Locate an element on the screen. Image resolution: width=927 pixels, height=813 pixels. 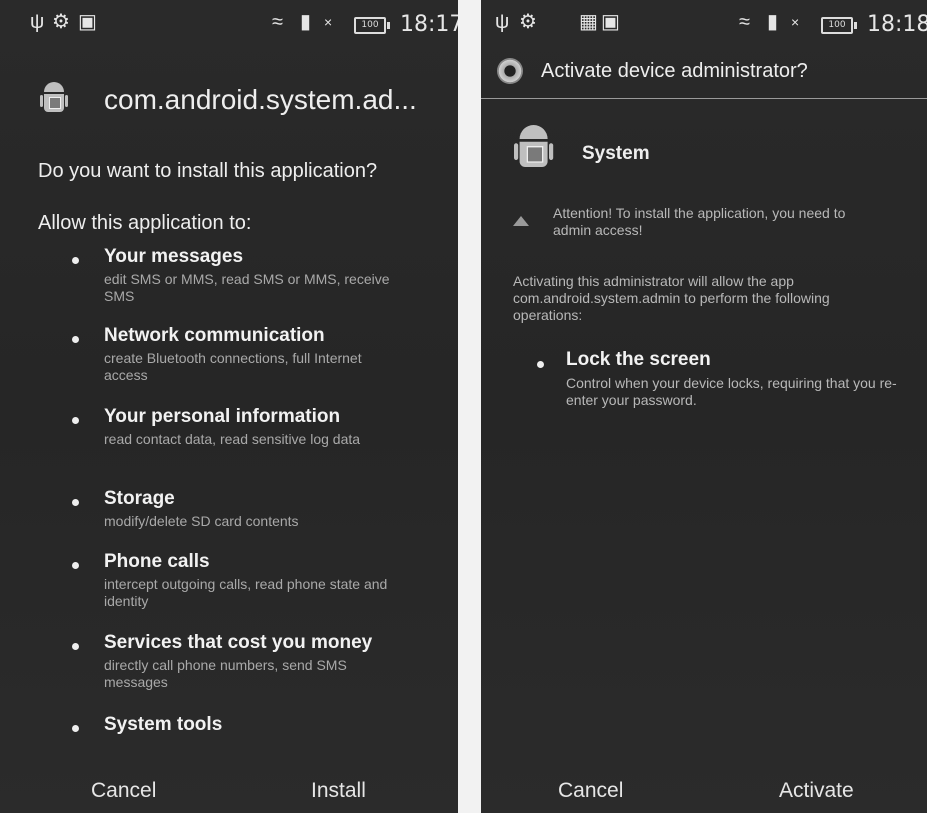
status-bar: ψ ⚙ ▦ ▣ ≈ ▮ × 100 18:18 is located at coordinates (704, 22).